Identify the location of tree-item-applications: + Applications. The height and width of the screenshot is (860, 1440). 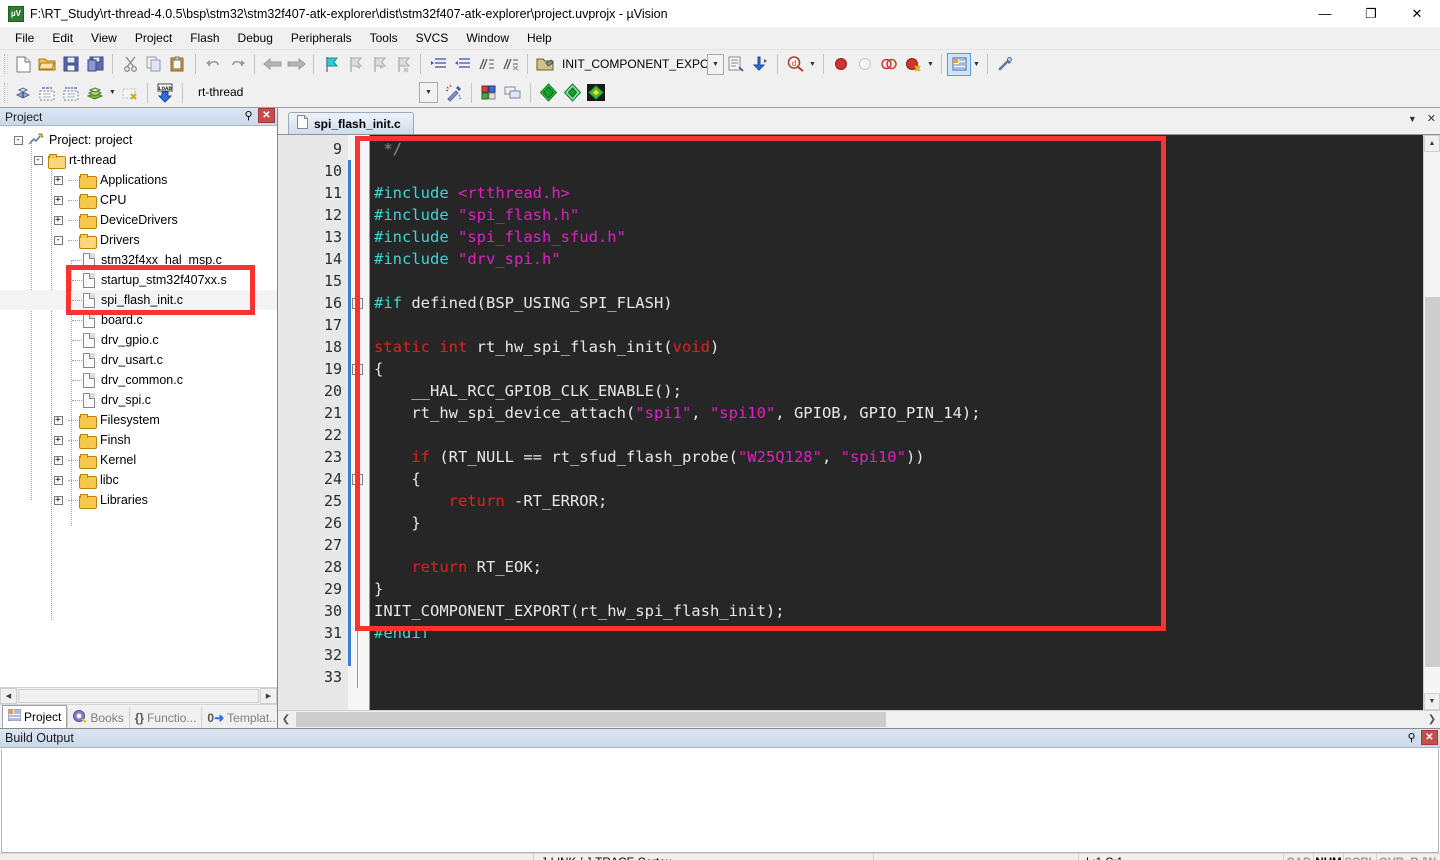
(138, 180).